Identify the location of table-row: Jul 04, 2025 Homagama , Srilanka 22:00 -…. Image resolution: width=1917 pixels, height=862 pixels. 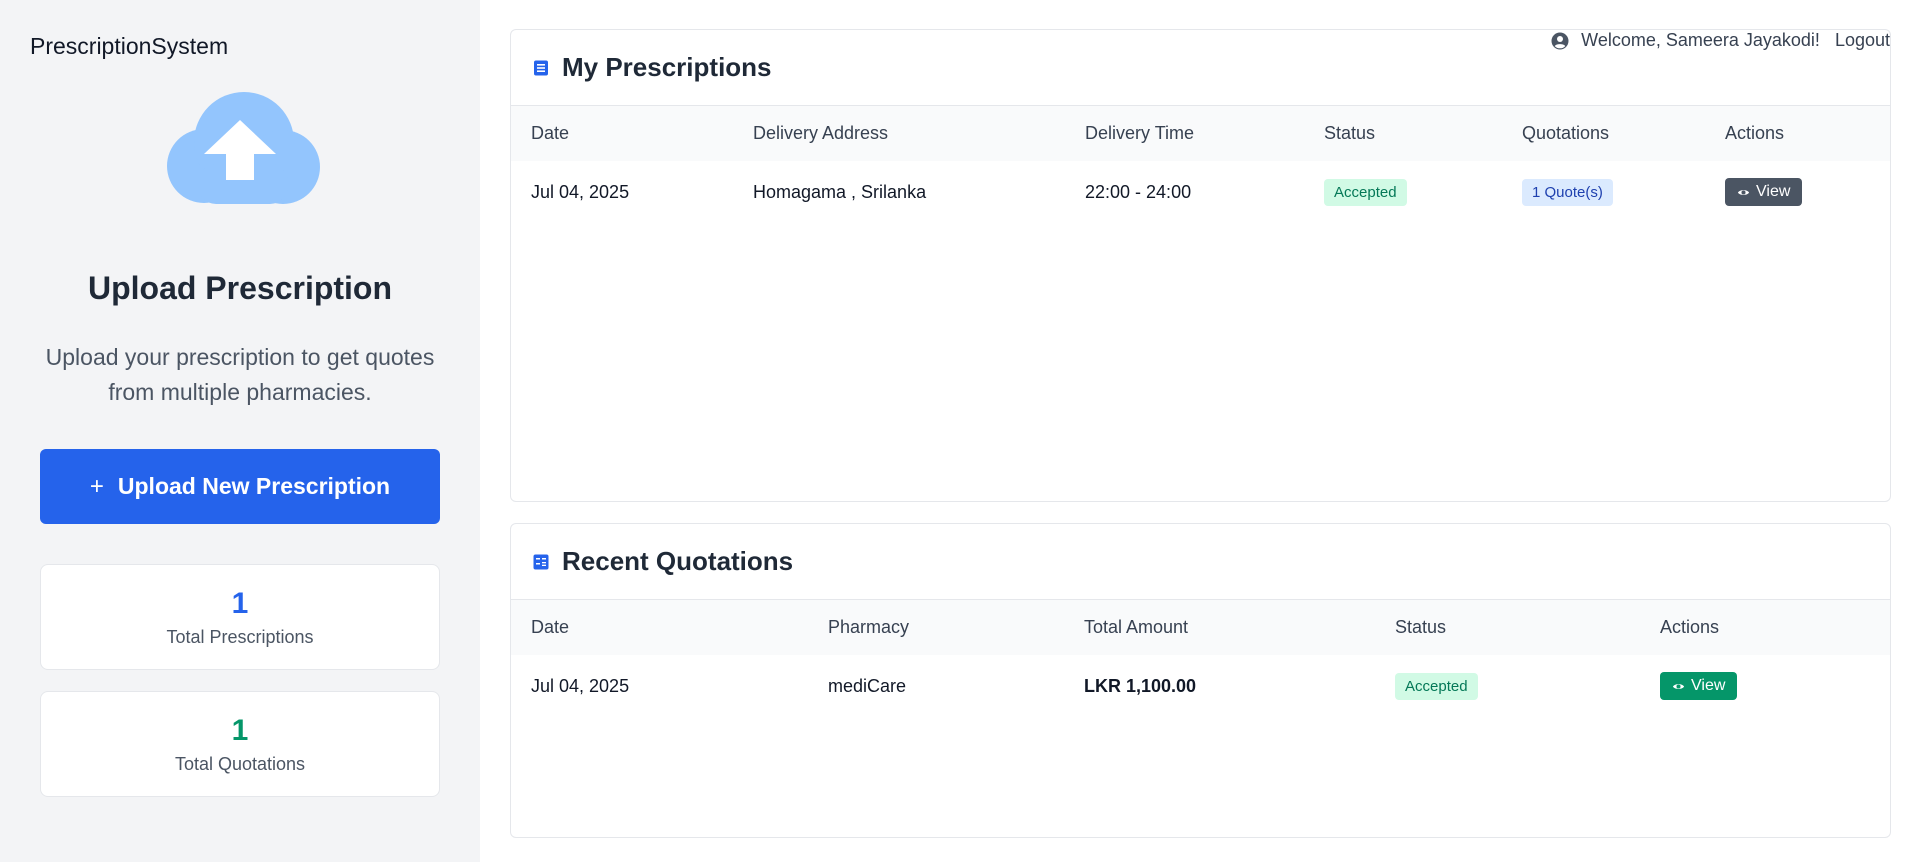
(1200, 192).